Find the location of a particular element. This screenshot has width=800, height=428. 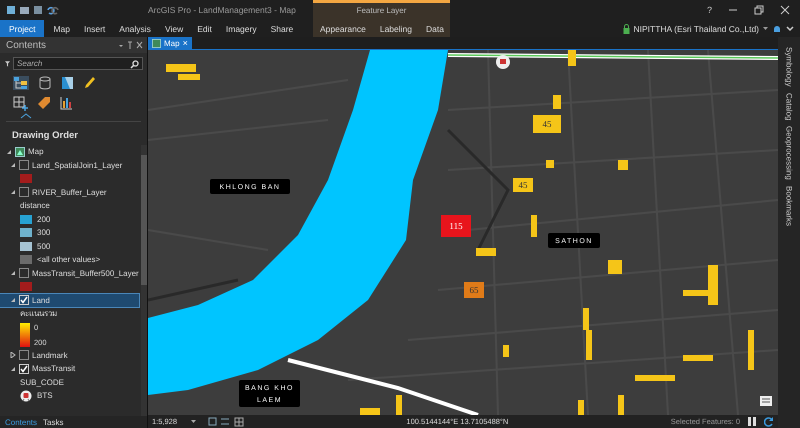

help-button: ? is located at coordinates (709, 10).